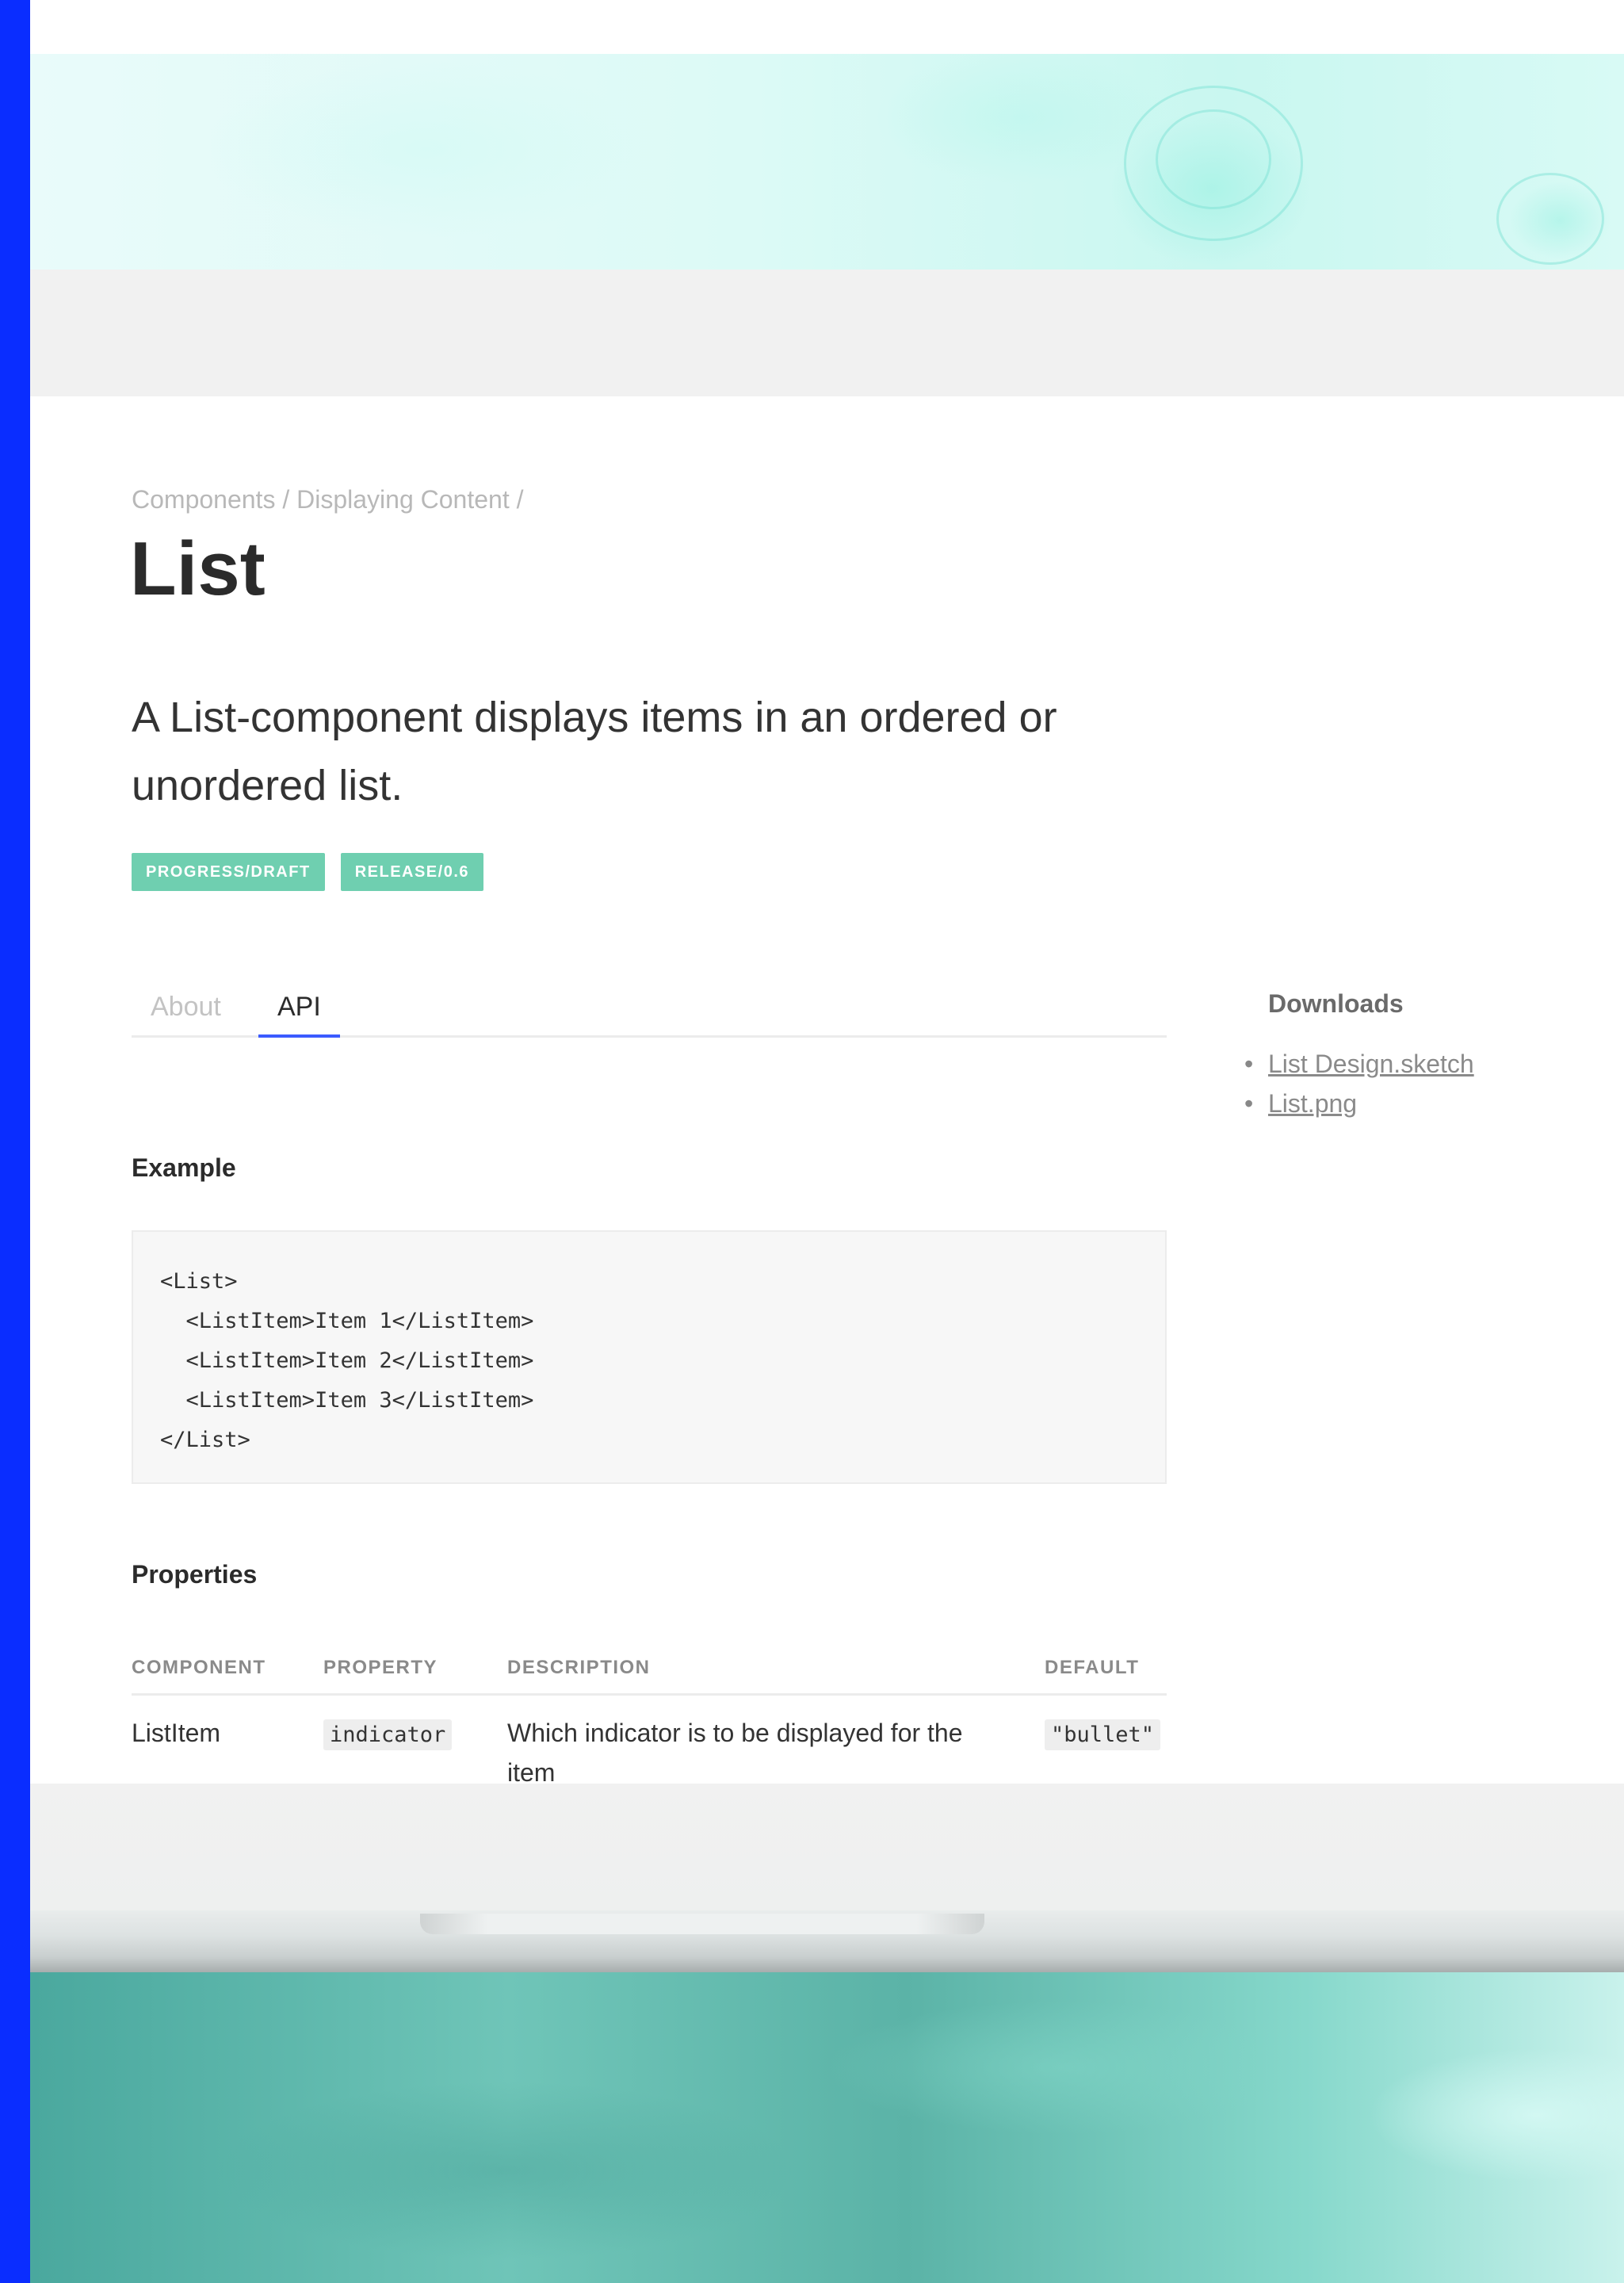  I want to click on column-header-property: PROPERTY, so click(415, 1677).